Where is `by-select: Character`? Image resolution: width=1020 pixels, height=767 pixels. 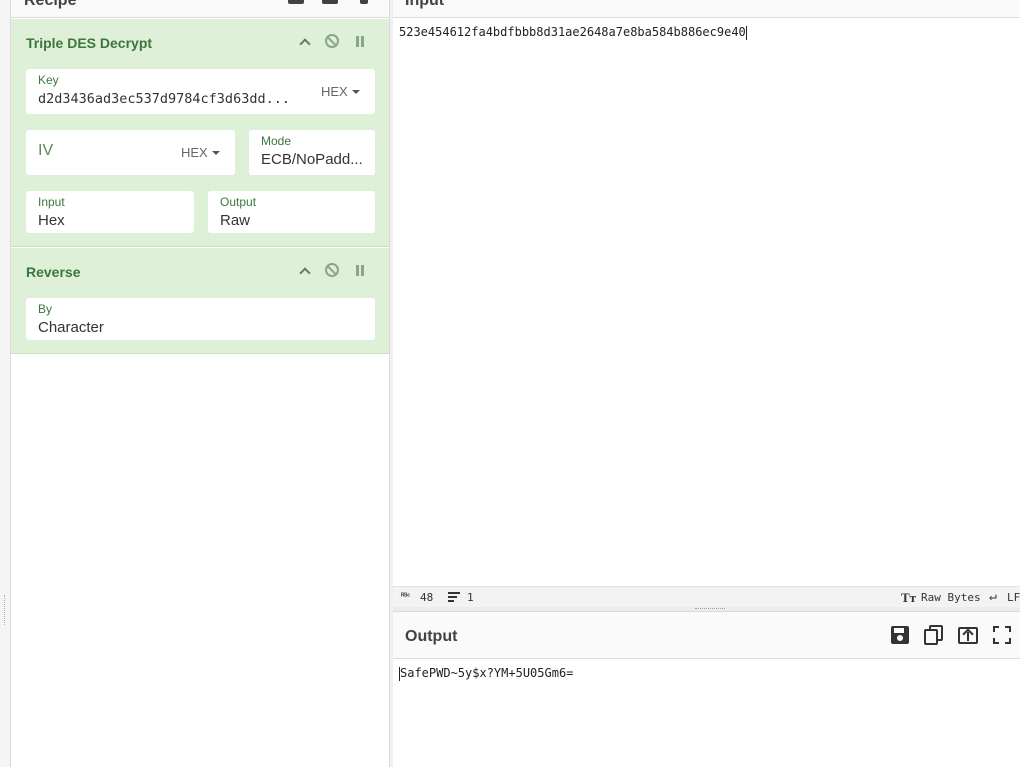
by-select: Character is located at coordinates (71, 327).